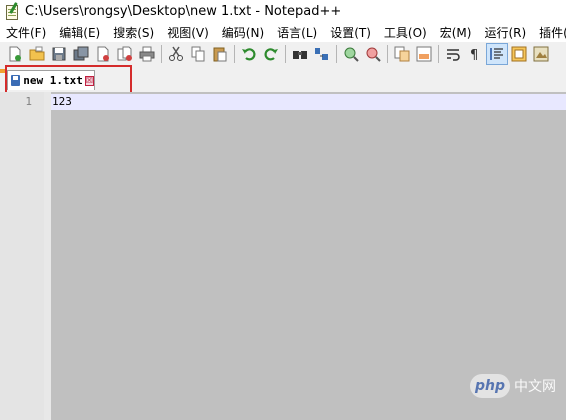 Image resolution: width=566 pixels, height=420 pixels. I want to click on zoom-out-icon, so click(373, 54).